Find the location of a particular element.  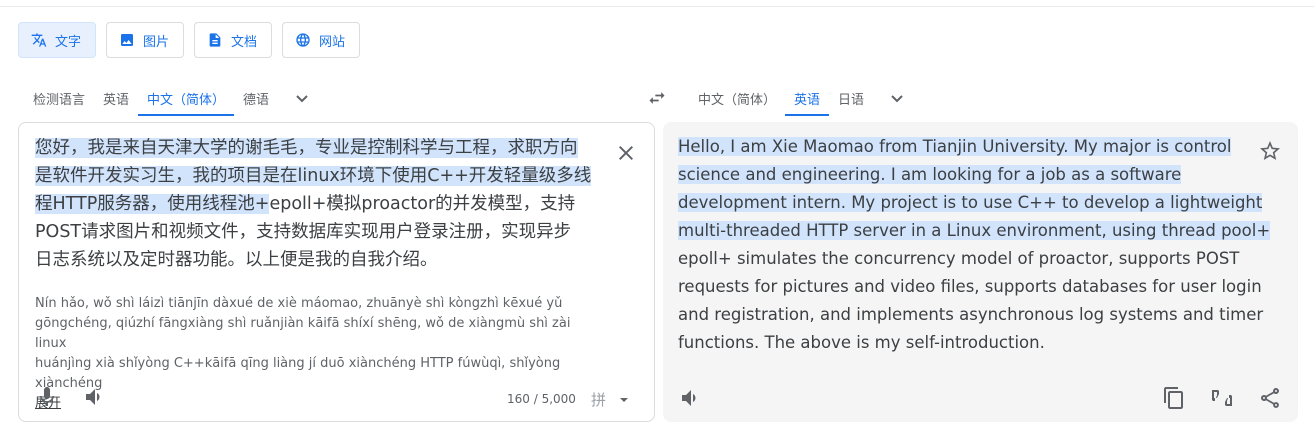

target-more-languages-button is located at coordinates (897, 98).